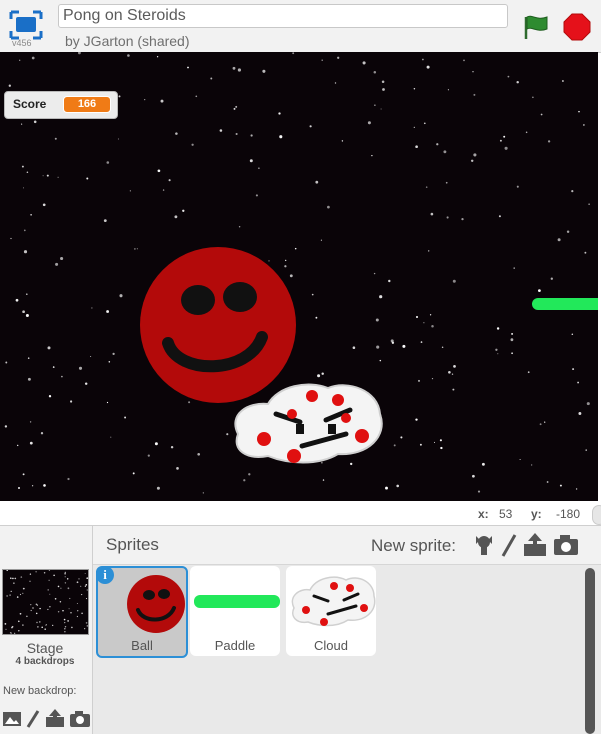 This screenshot has width=601, height=734. I want to click on sprite-tile-paddle: Paddle, so click(235, 611).